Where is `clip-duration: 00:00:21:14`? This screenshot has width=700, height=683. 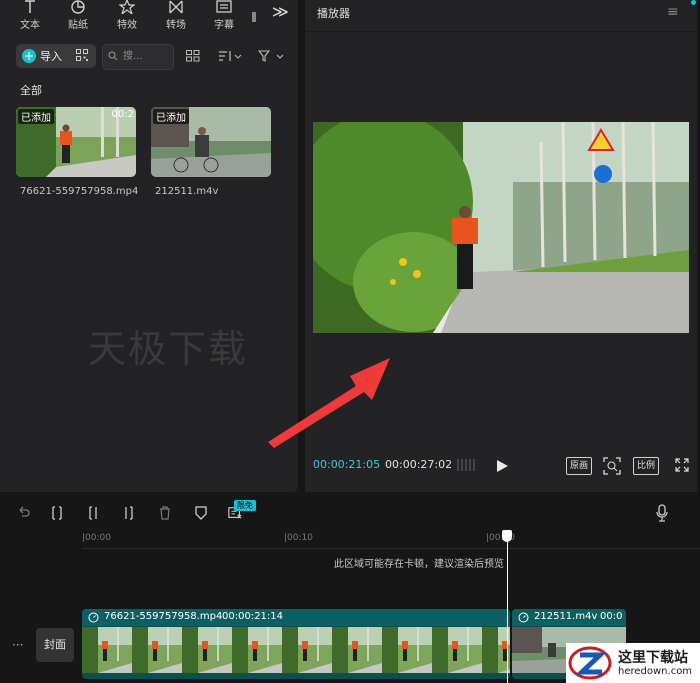 clip-duration: 00:00:21:14 is located at coordinates (253, 616).